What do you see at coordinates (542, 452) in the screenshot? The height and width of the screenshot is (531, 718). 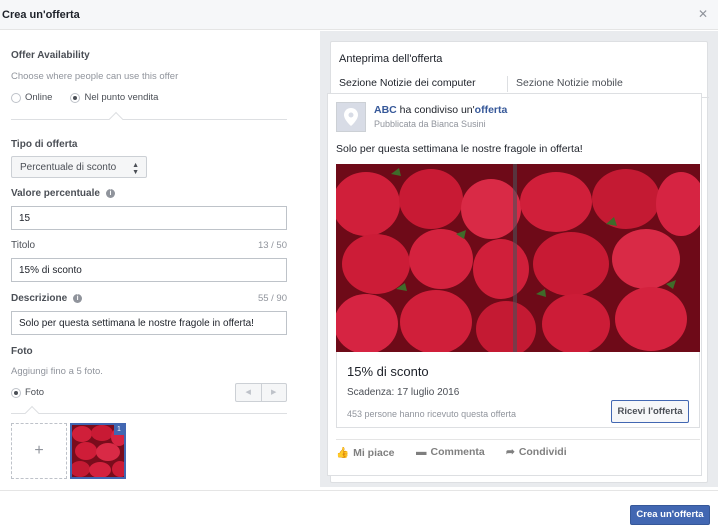 I see `share-label: Condividi` at bounding box center [542, 452].